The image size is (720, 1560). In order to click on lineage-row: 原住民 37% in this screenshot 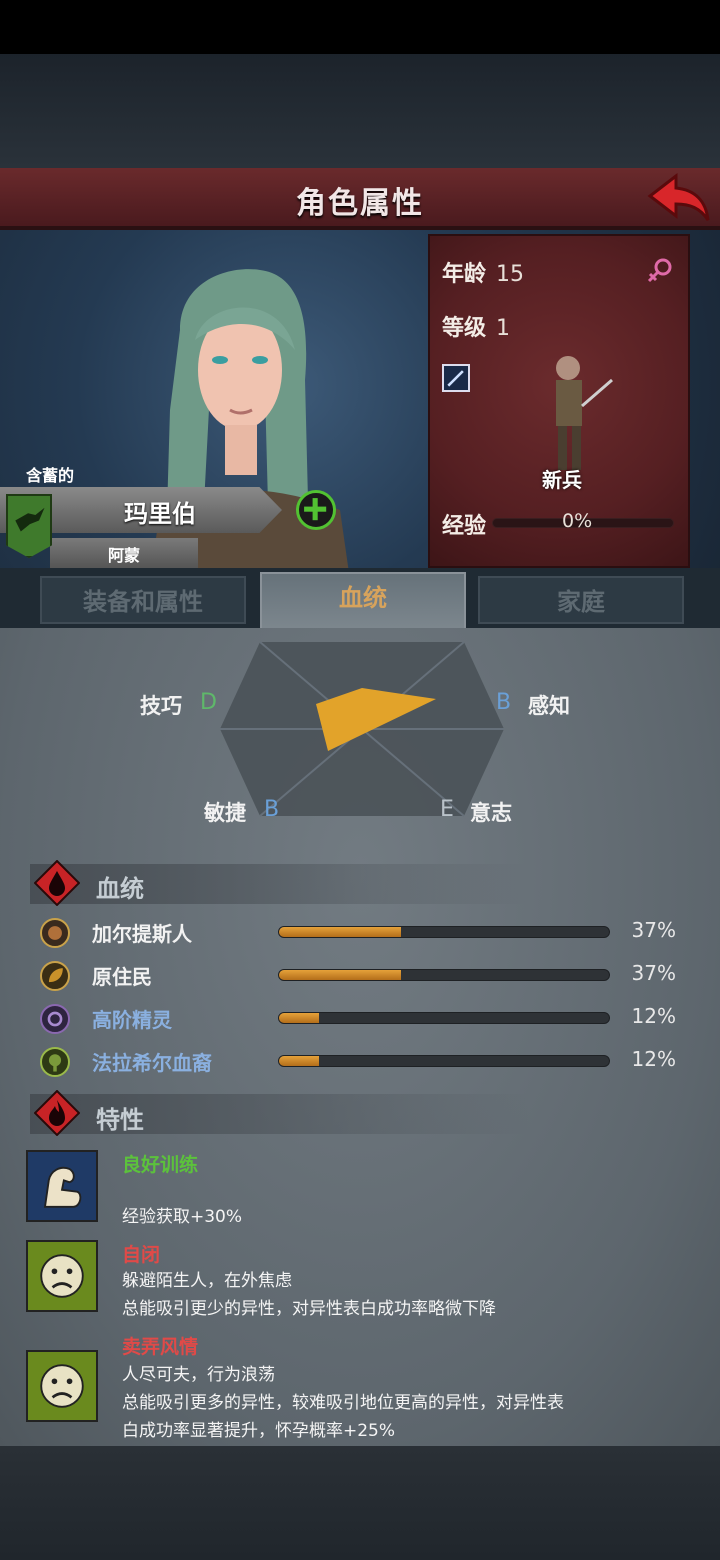, I will do `click(360, 976)`.